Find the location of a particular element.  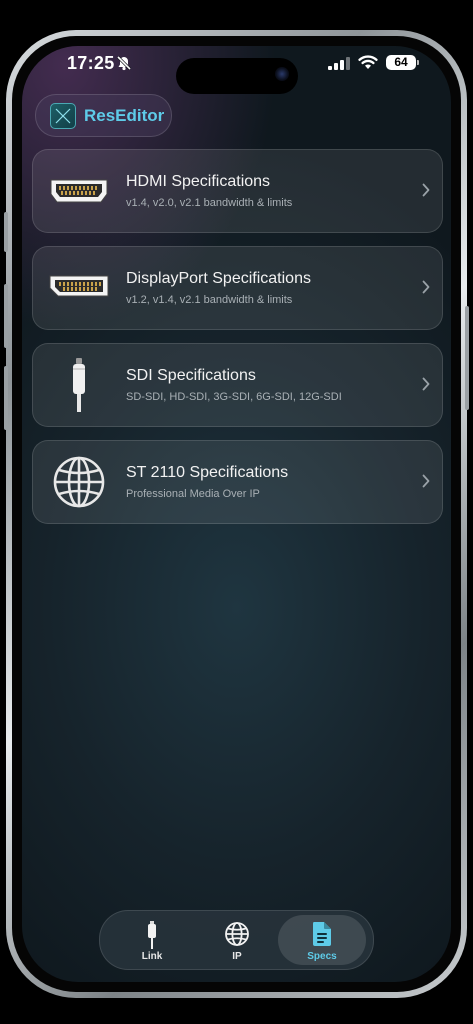

cable-icon is located at coordinates (152, 935).